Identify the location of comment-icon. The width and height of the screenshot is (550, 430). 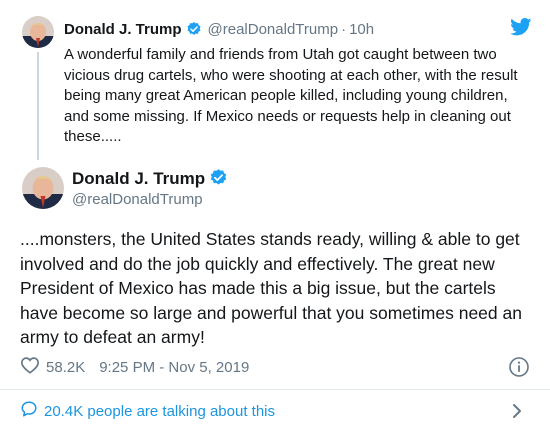
(29, 411).